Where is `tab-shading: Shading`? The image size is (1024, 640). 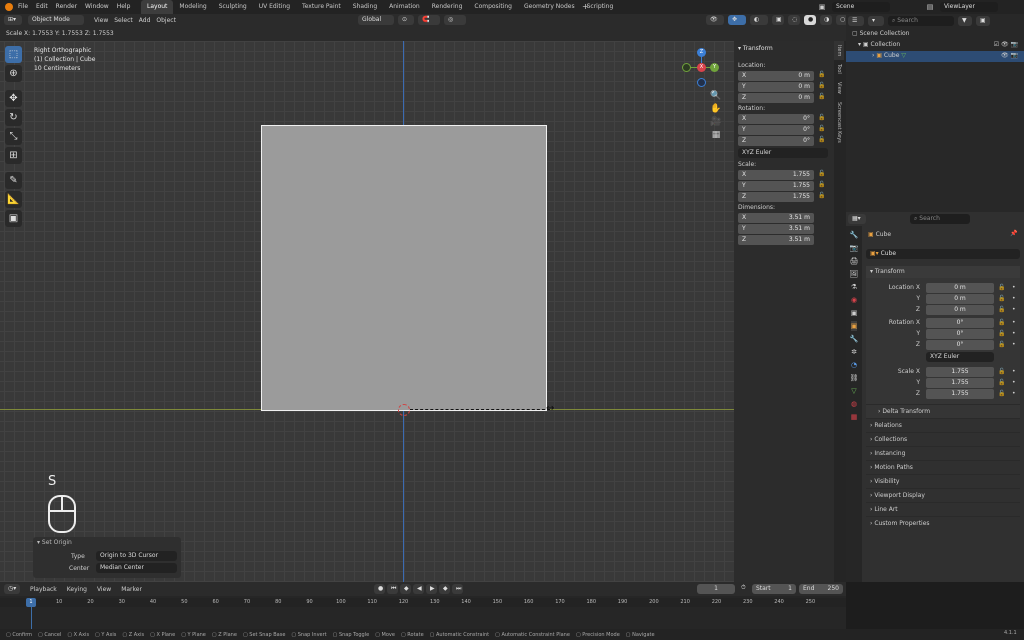 tab-shading: Shading is located at coordinates (365, 7).